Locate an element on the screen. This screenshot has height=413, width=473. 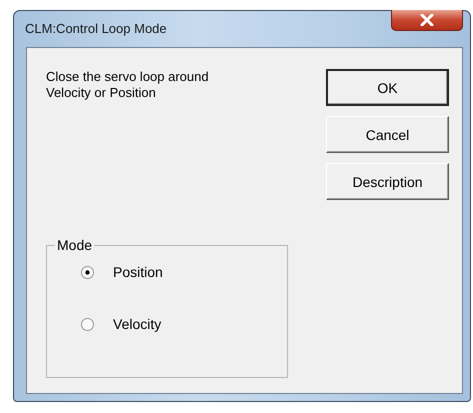
dialog-button: OK is located at coordinates (387, 87).